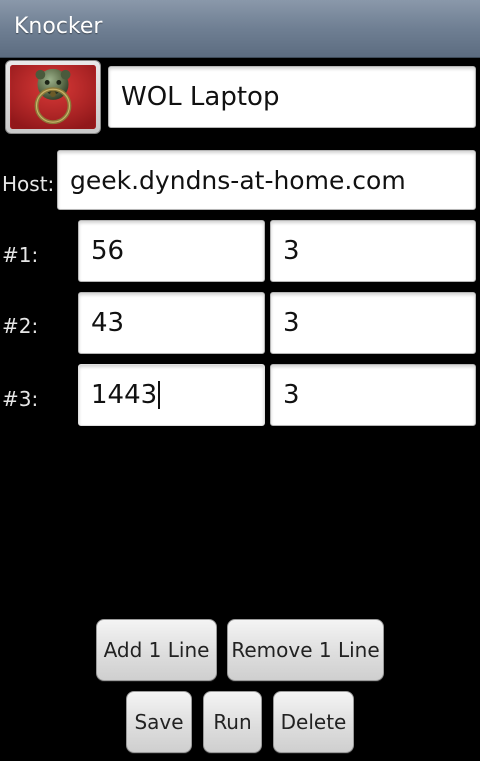 The image size is (480, 761). Describe the element at coordinates (305, 650) in the screenshot. I see `remove-line-button: Remove 1 Line` at that location.